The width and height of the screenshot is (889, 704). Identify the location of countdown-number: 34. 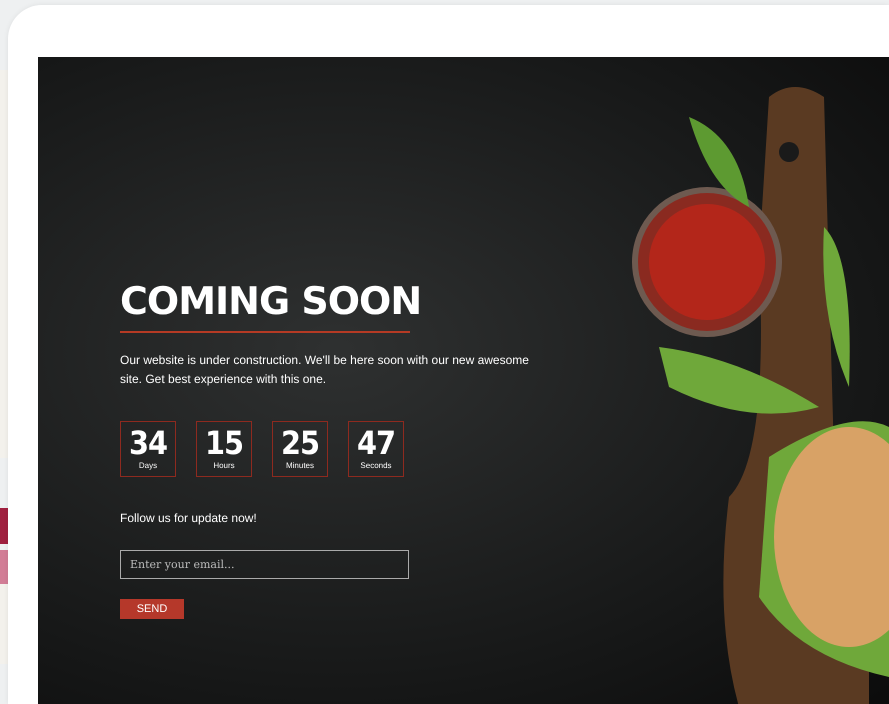
(148, 443).